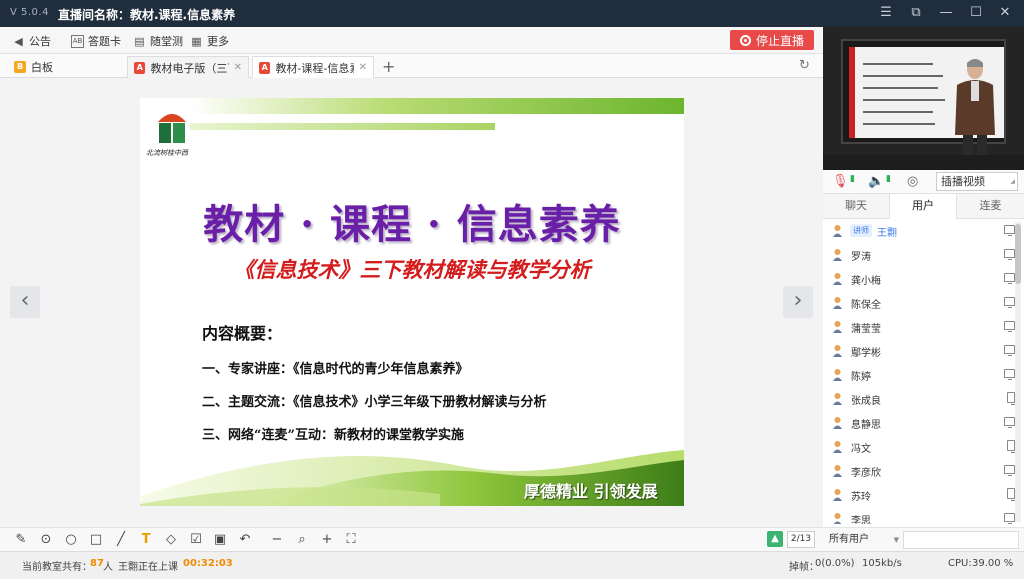 Image resolution: width=1024 pixels, height=579 pixels. I want to click on user-filter-select: 所有用户, so click(865, 540).